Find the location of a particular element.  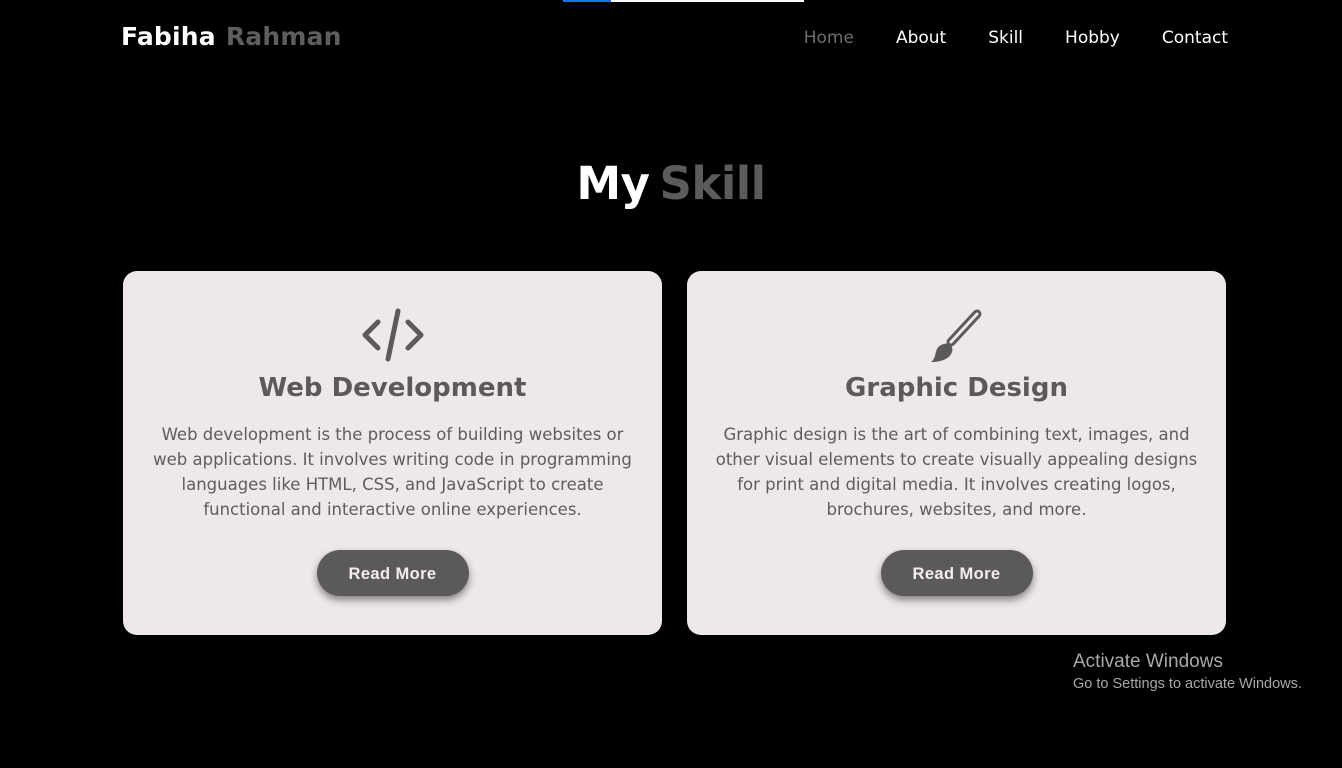

section-title-part1: My is located at coordinates (613, 183).